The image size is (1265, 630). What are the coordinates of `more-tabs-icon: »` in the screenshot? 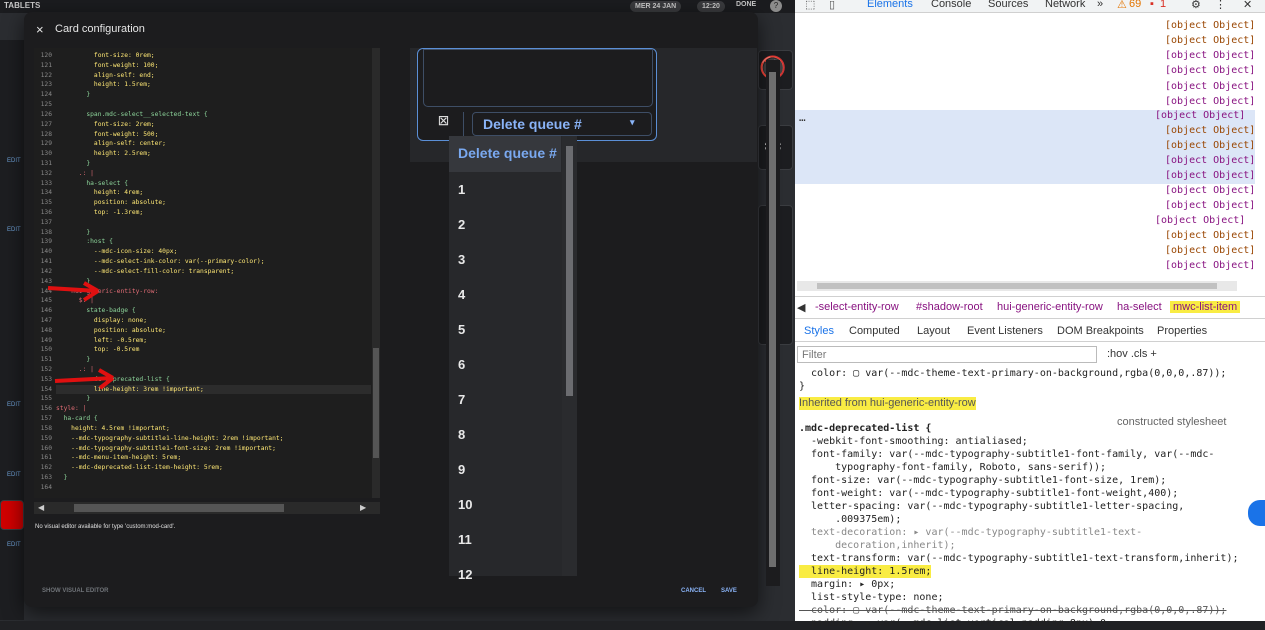 It's located at (1100, 5).